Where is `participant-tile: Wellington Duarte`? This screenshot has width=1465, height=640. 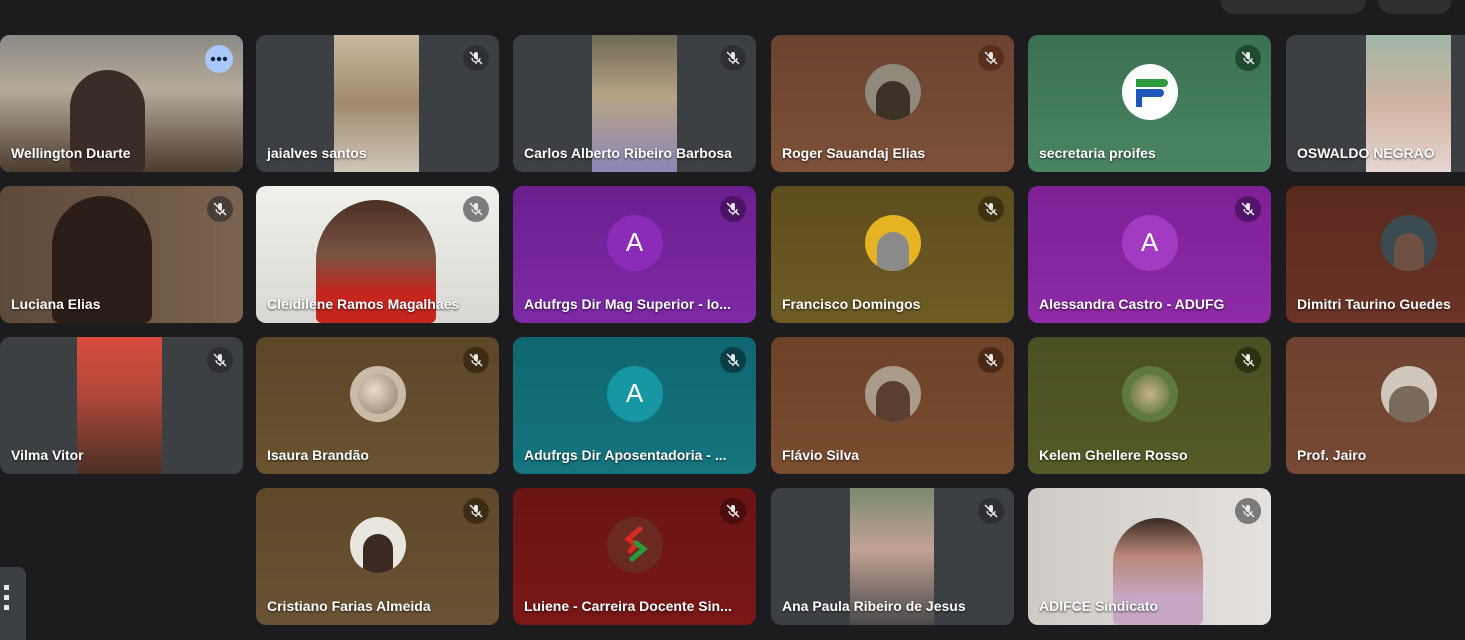 participant-tile: Wellington Duarte is located at coordinates (121, 103).